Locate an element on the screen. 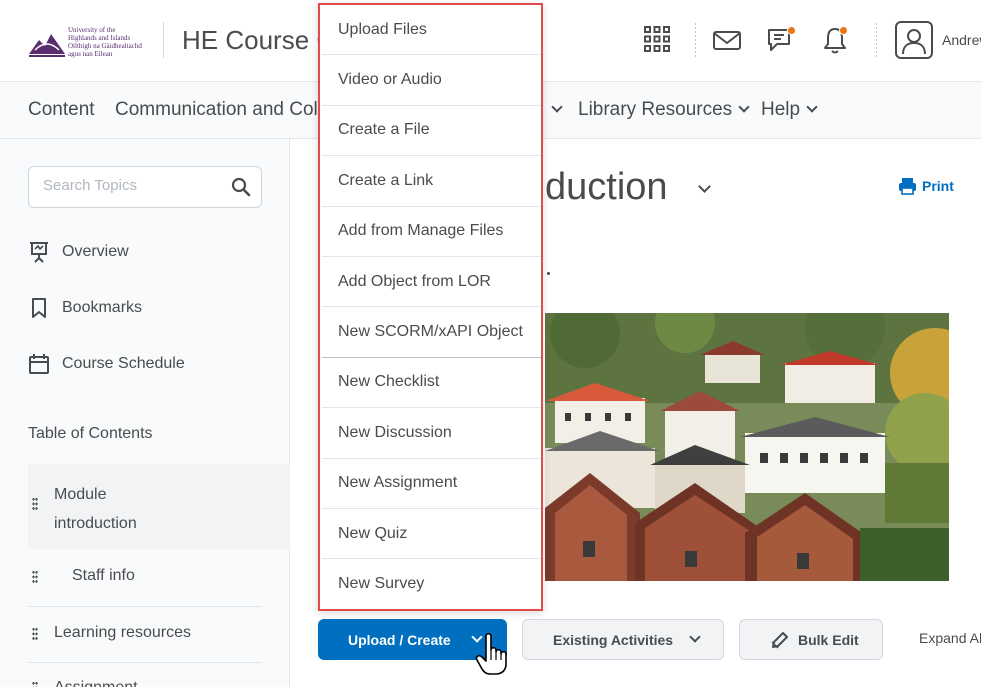  search-icon is located at coordinates (241, 187).